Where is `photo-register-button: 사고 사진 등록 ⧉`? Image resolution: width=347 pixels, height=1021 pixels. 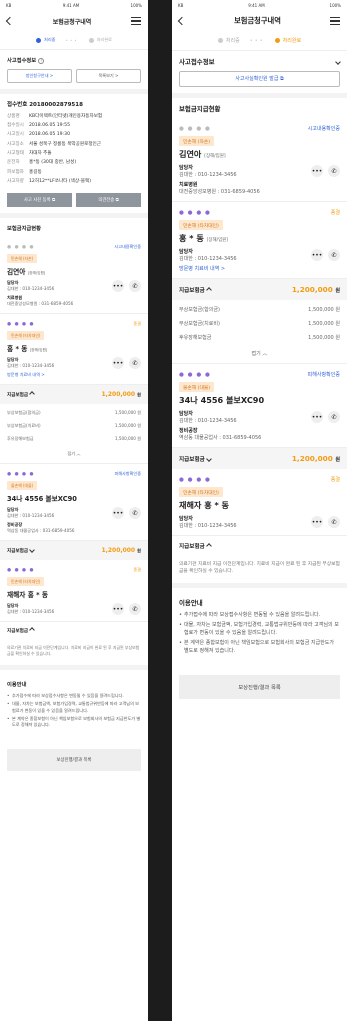
photo-register-button: 사고 사진 등록 ⧉ is located at coordinates (39, 200).